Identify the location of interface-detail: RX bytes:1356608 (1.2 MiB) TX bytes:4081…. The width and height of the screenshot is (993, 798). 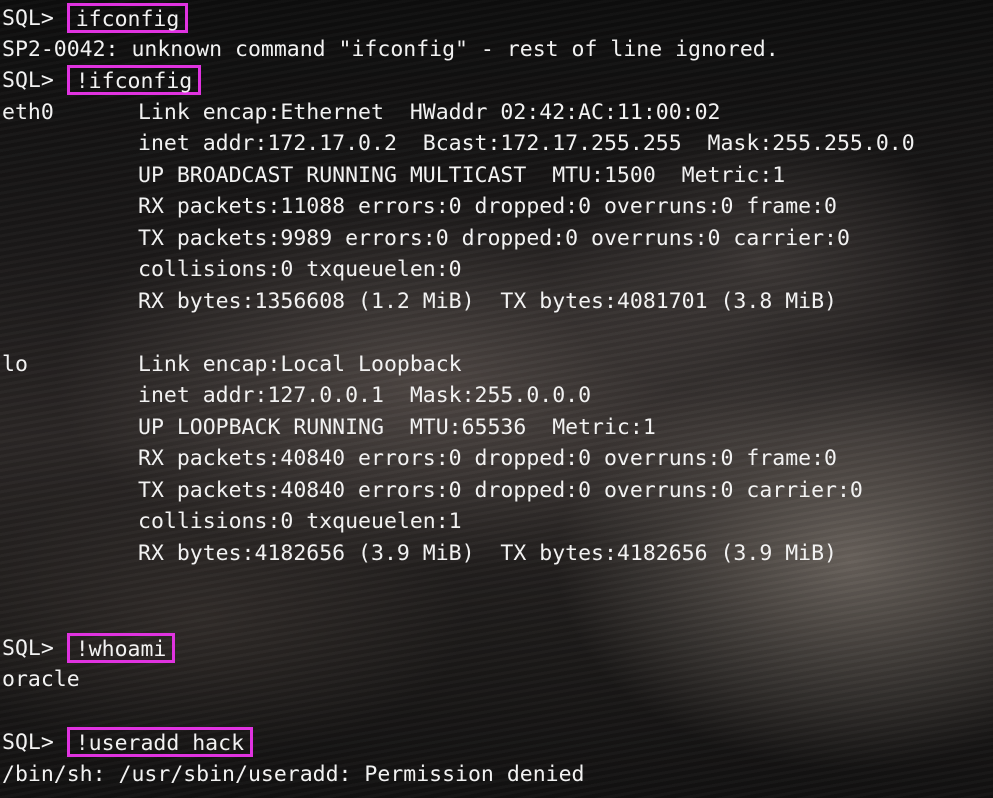
(487, 301).